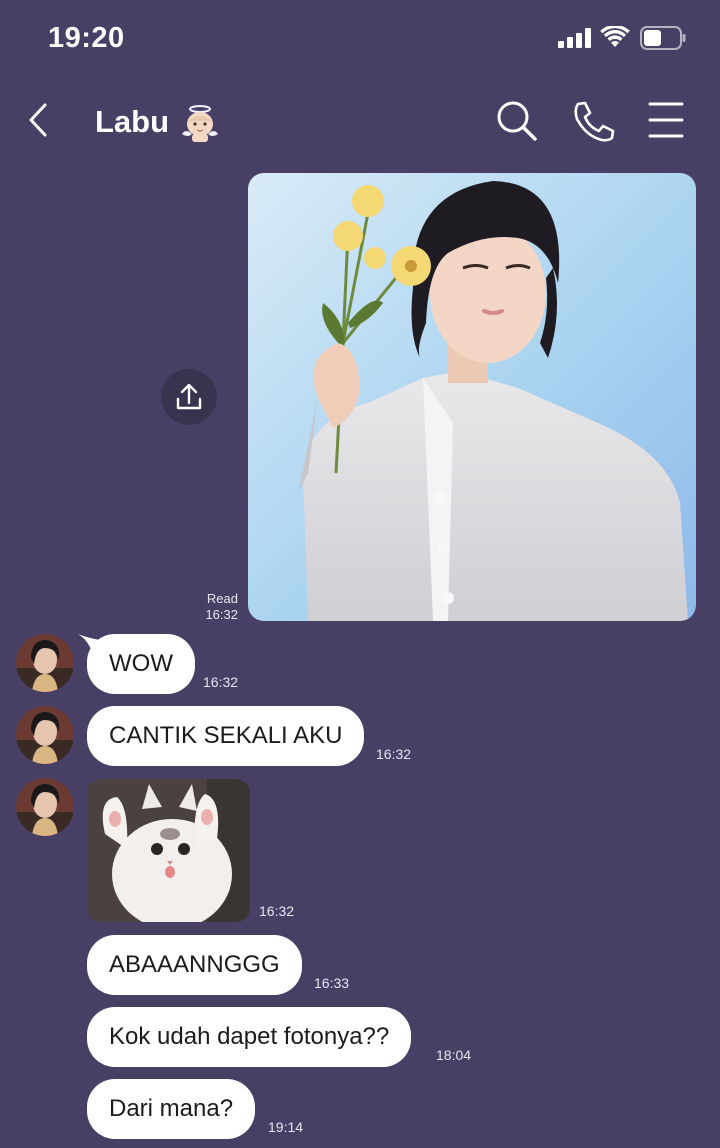  What do you see at coordinates (200, 123) in the screenshot?
I see `angel-baby-emoji-icon` at bounding box center [200, 123].